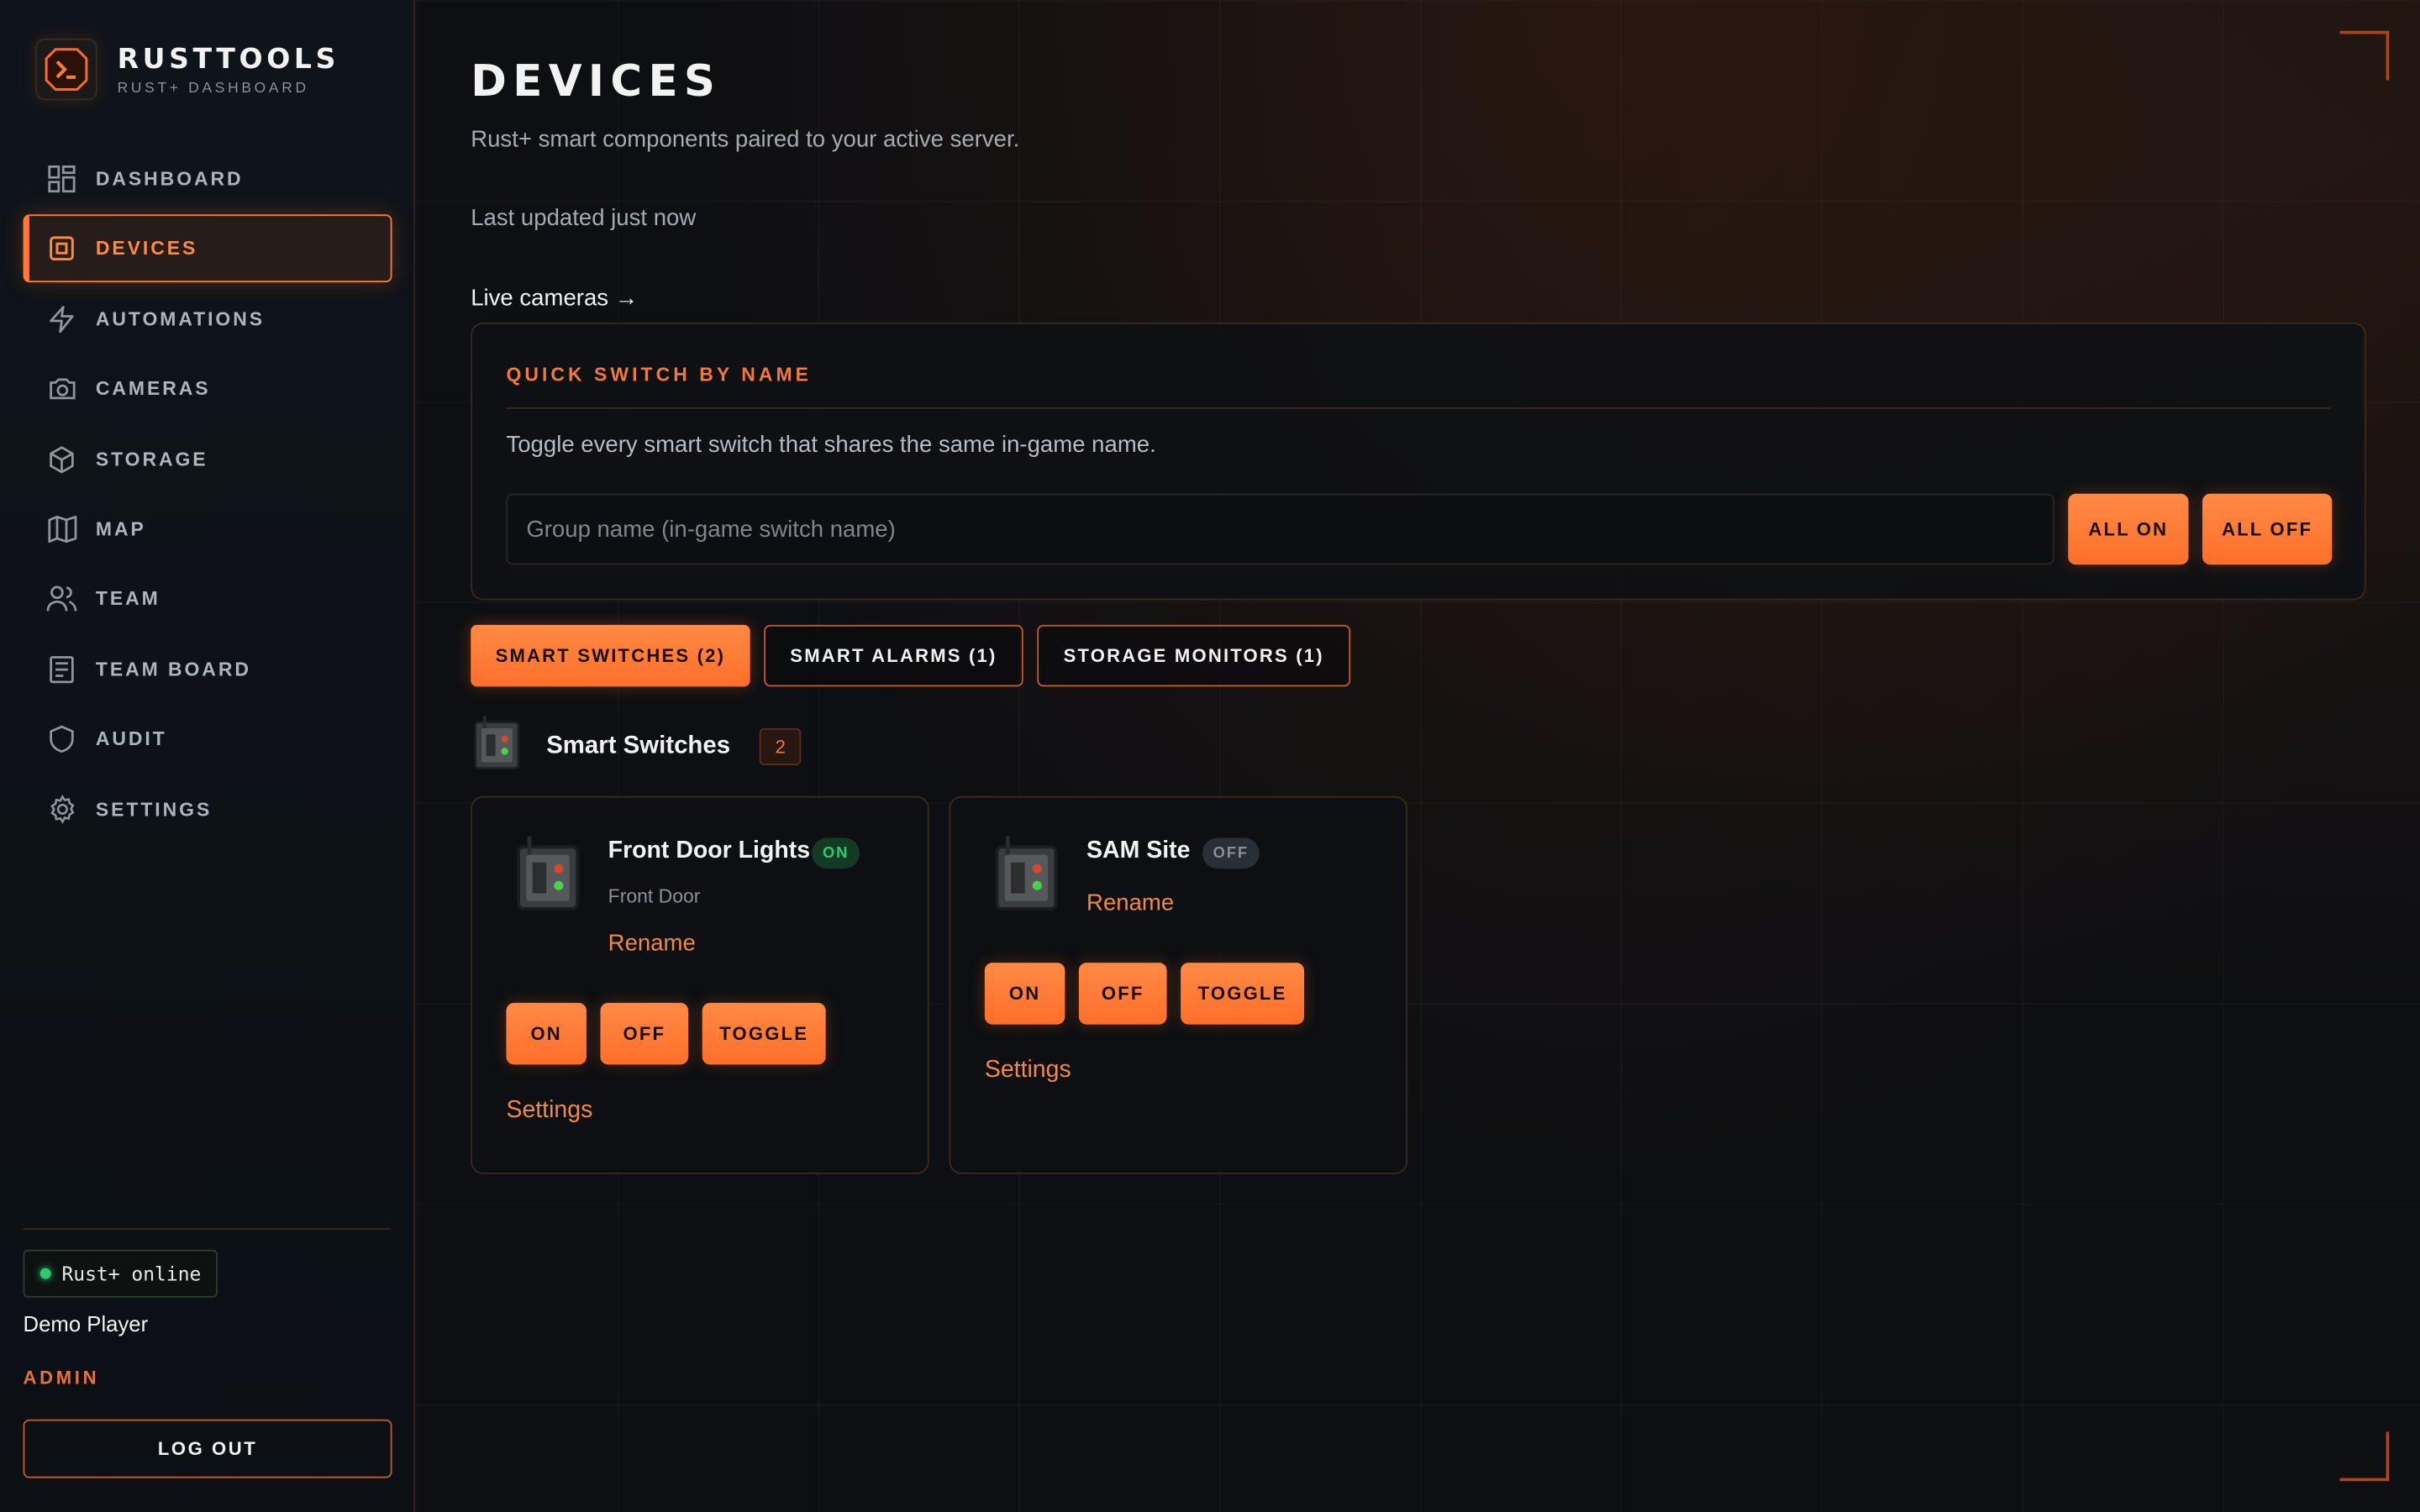 This screenshot has width=2420, height=1512. Describe the element at coordinates (62, 459) in the screenshot. I see `box-icon` at that location.